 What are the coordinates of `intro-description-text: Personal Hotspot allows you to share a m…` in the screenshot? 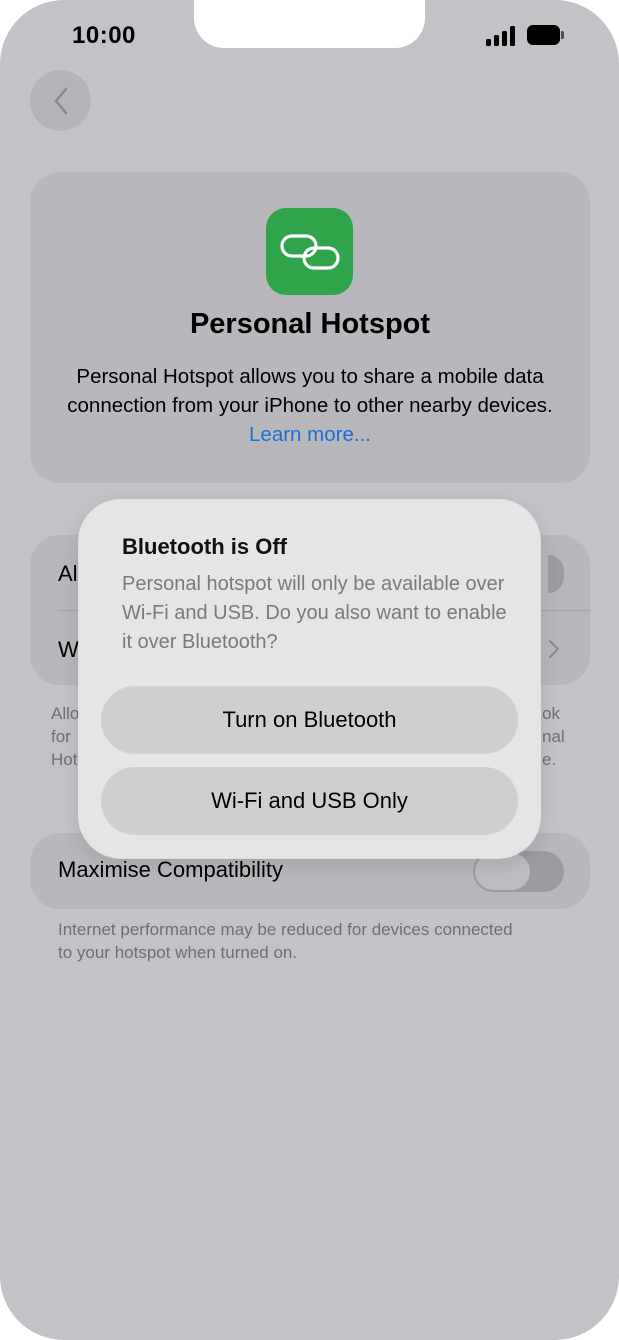 It's located at (310, 391).